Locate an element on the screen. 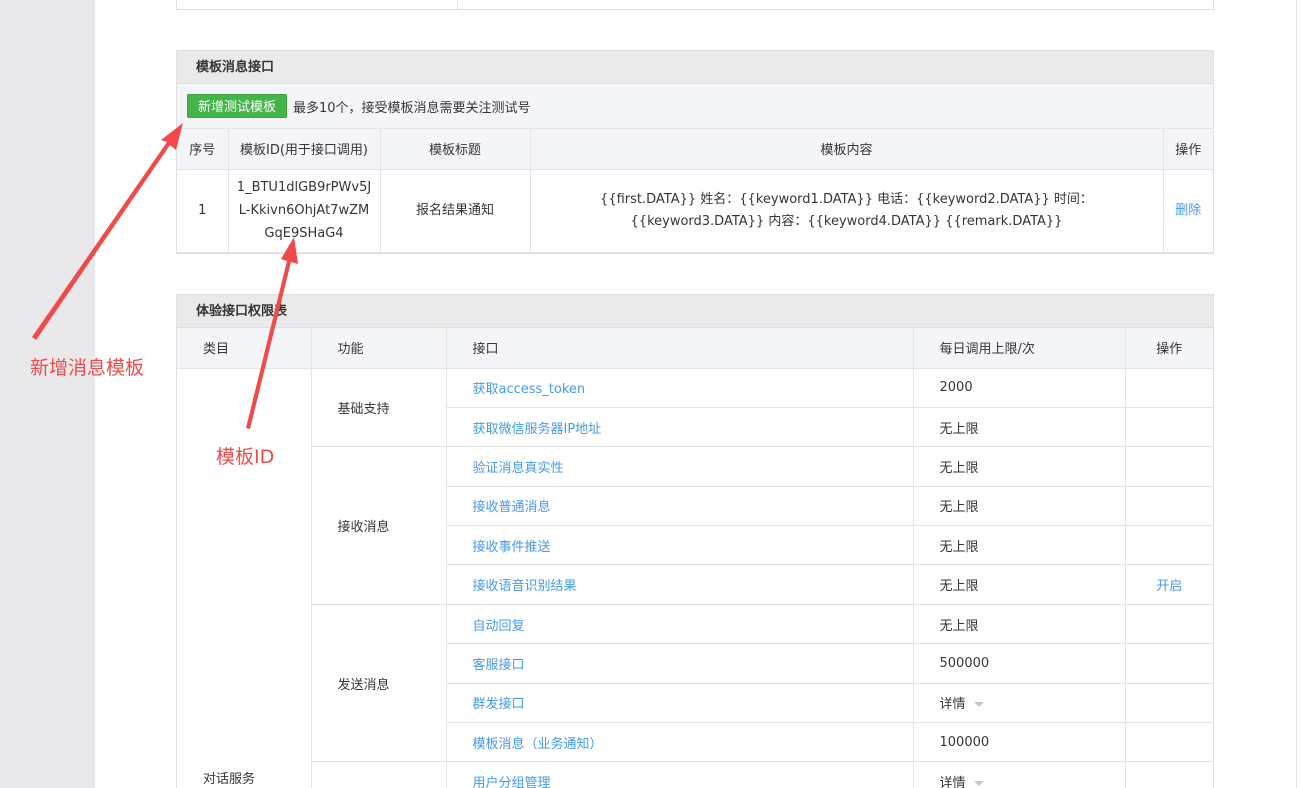  template-title: 报名结果通知 is located at coordinates (455, 211).